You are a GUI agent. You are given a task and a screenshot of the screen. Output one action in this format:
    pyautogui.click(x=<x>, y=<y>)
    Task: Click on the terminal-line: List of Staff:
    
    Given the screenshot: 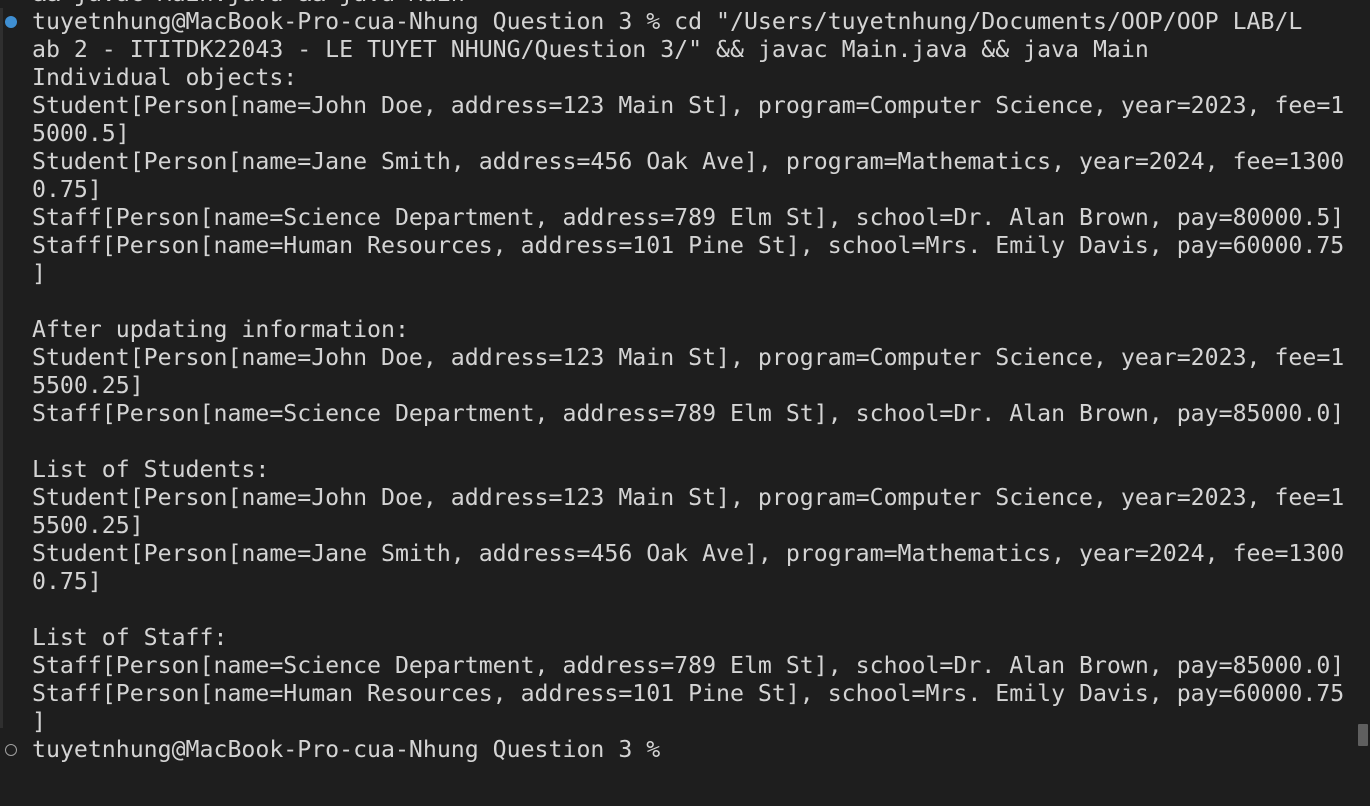 What is the action you would take?
    pyautogui.click(x=688, y=638)
    